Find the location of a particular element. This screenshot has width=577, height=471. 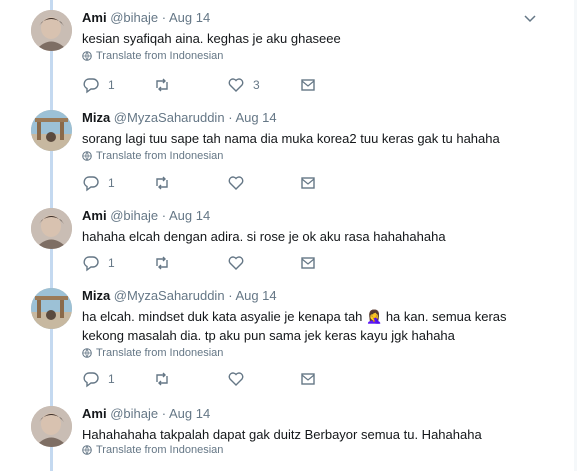

tweet-actions: 1 3 is located at coordinates (202, 85).